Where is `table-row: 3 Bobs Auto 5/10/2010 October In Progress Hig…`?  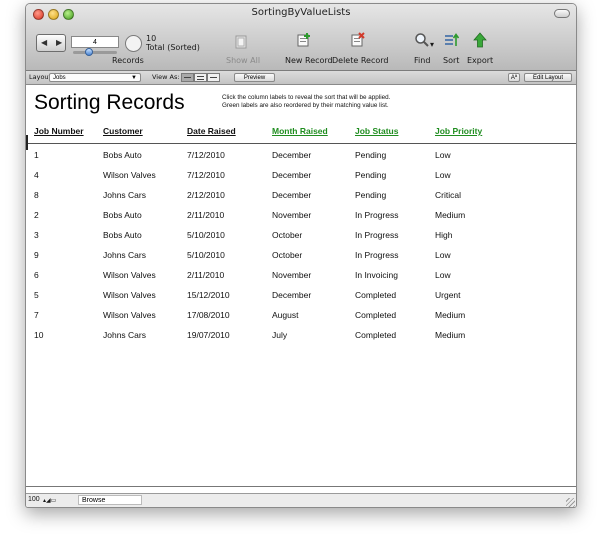
table-row: 3 Bobs Auto 5/10/2010 October In Progress Hig… is located at coordinates (301, 240).